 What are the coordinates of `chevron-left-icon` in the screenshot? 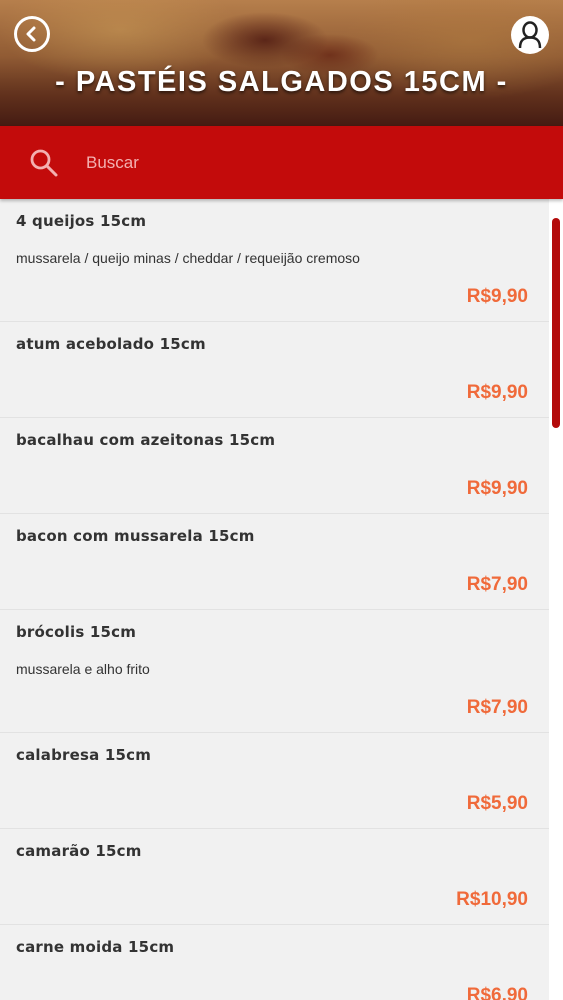 It's located at (31, 34).